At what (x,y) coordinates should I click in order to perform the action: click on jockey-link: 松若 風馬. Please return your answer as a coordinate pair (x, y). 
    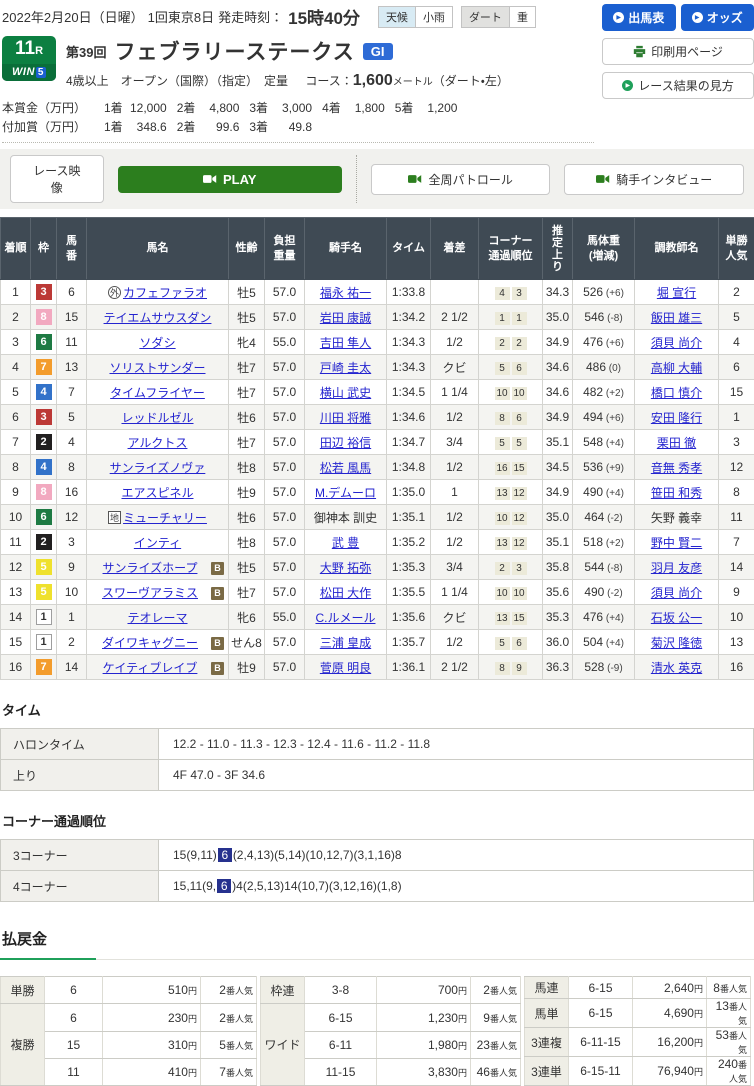
    Looking at the image, I should click on (345, 468).